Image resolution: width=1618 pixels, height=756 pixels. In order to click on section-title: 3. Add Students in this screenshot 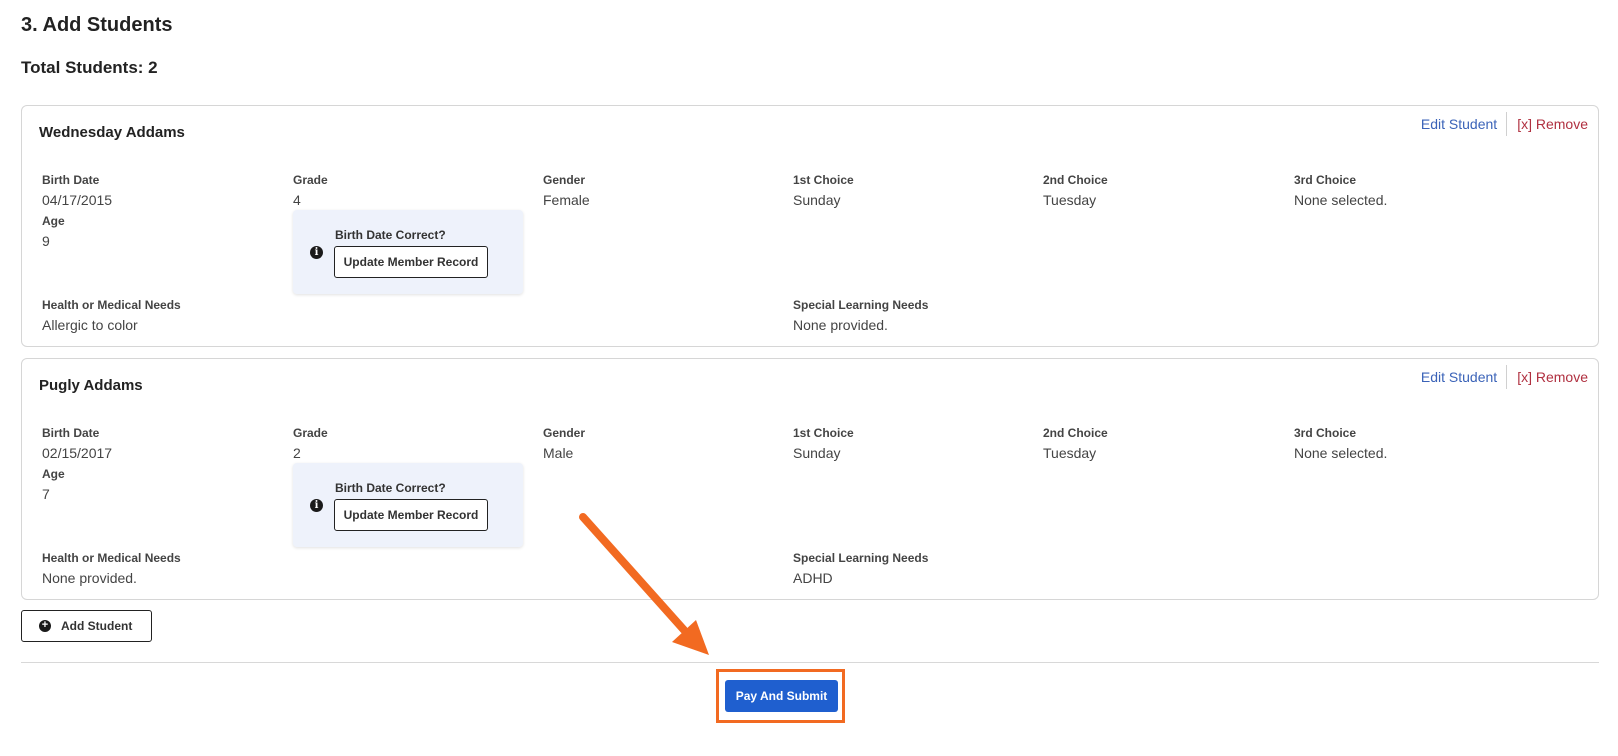, I will do `click(97, 25)`.